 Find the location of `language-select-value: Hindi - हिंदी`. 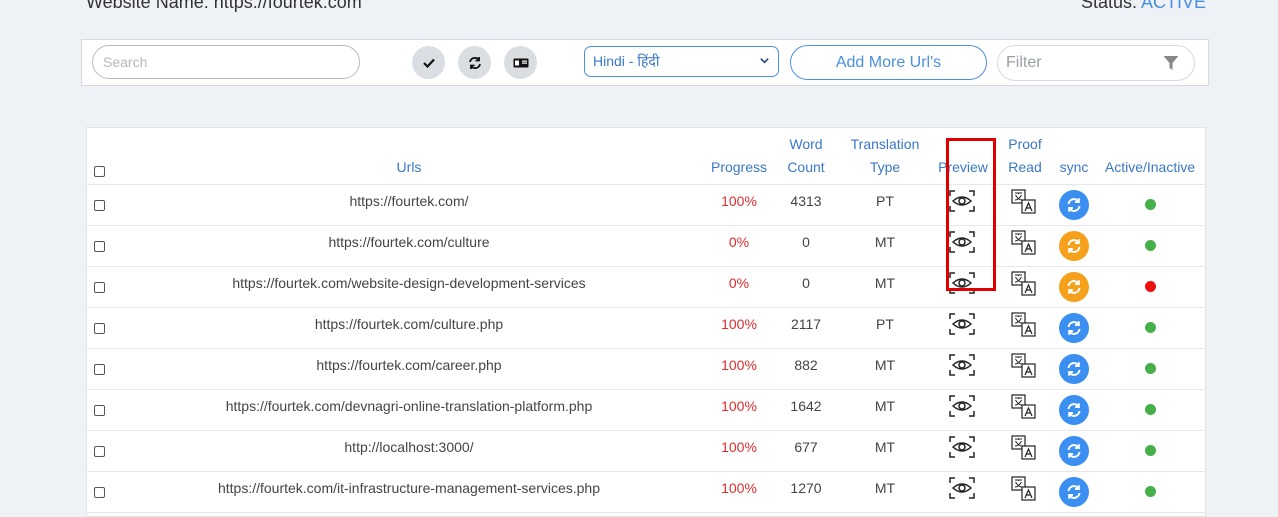

language-select-value: Hindi - हिंदी is located at coordinates (626, 61).